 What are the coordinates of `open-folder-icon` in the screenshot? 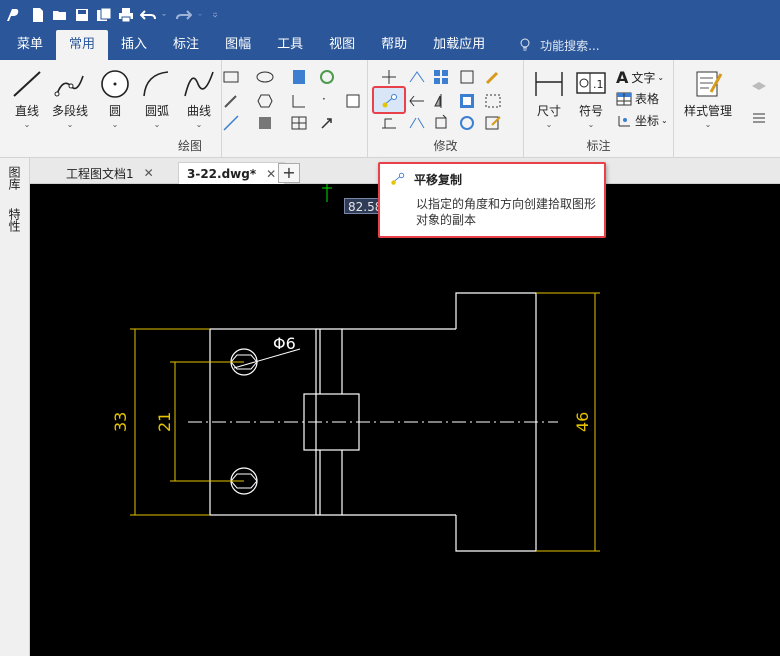 It's located at (60, 15).